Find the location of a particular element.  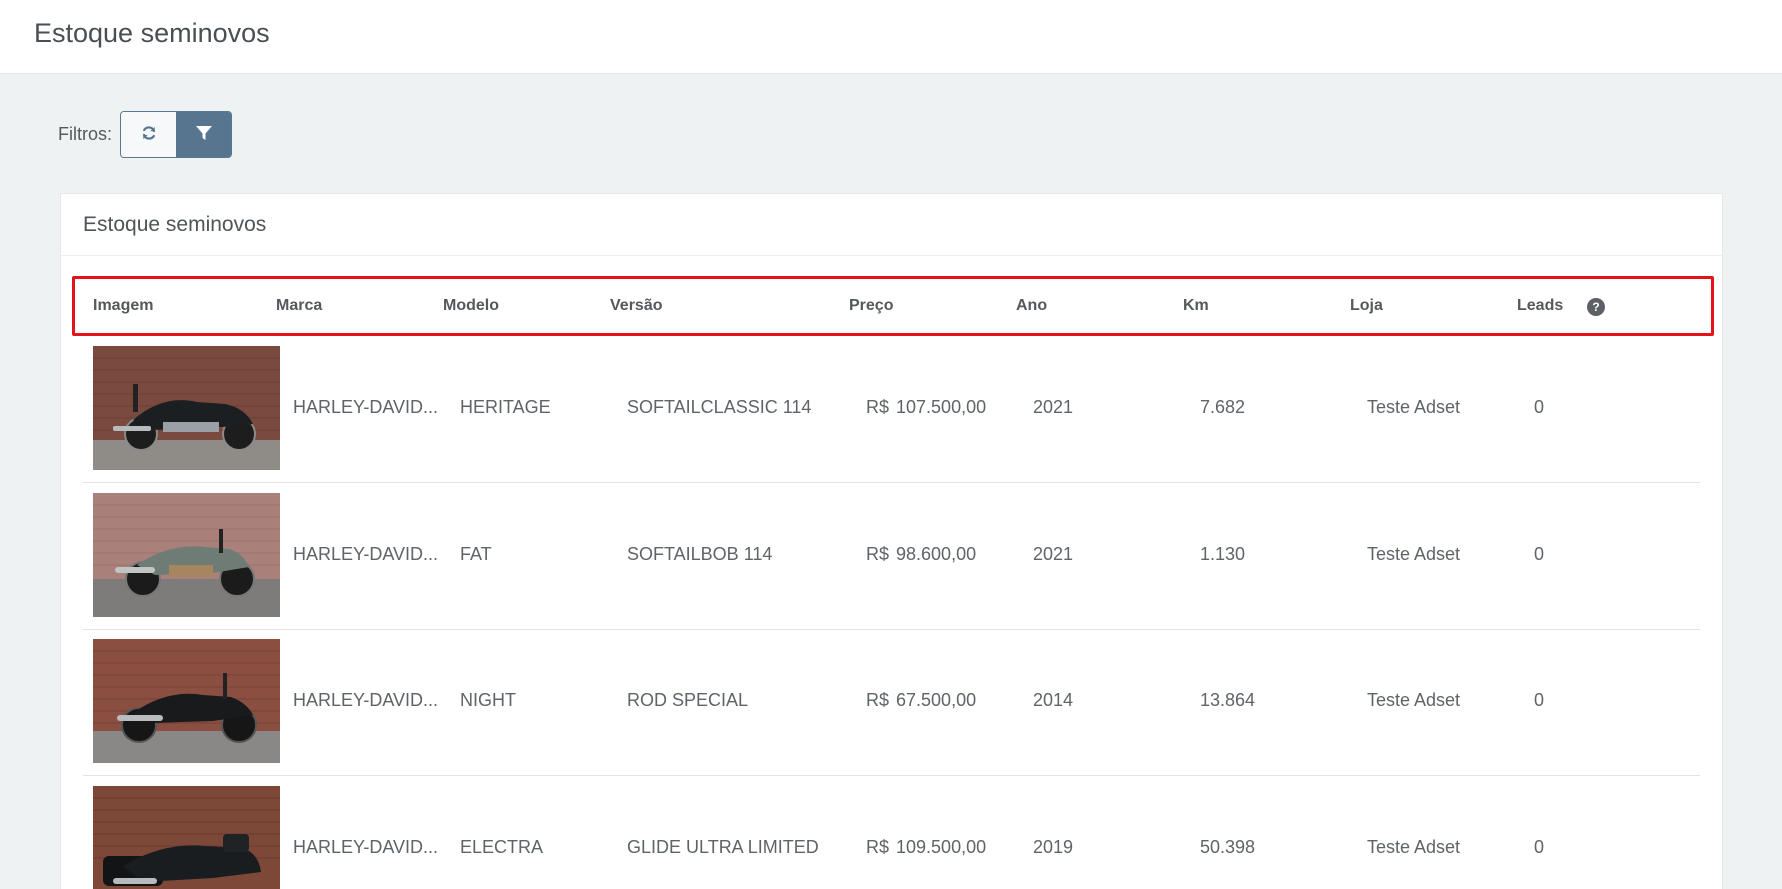

cell-versao: ROD SPECIAL is located at coordinates (688, 700).